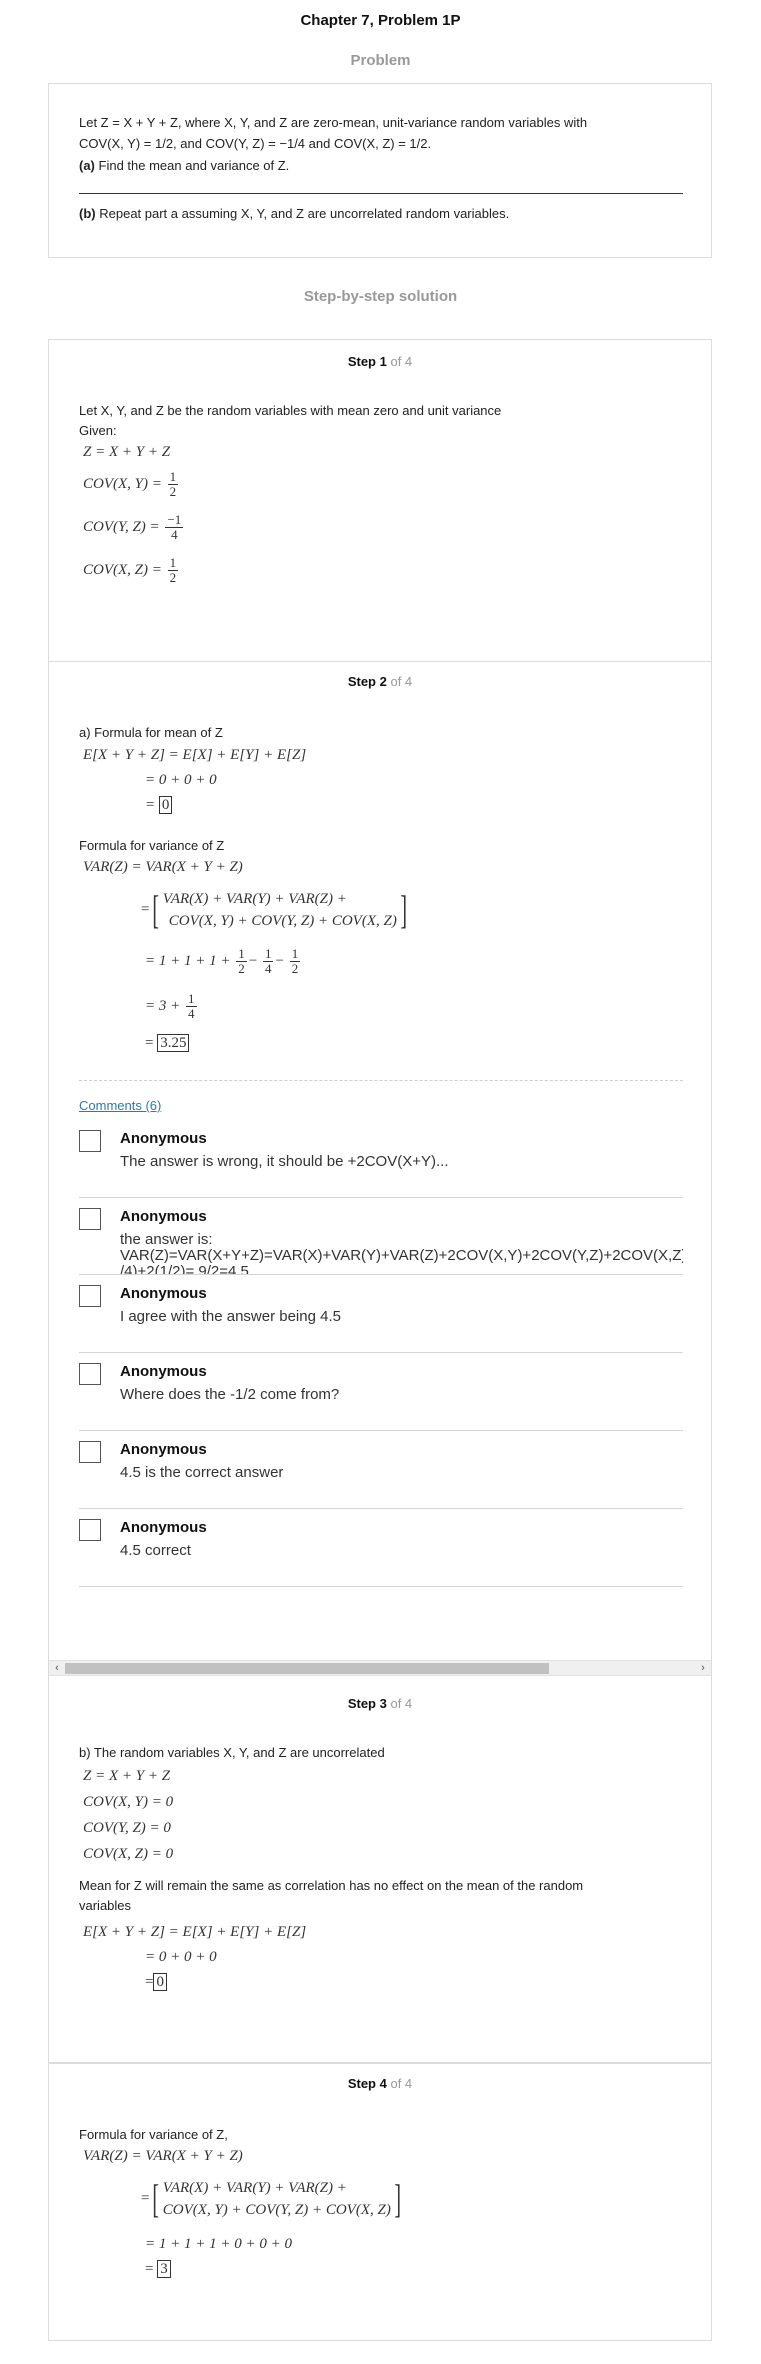 Image resolution: width=761 pixels, height=2364 pixels. What do you see at coordinates (202, 1472) in the screenshot?
I see `comment-text: 4.5 is the correct answer` at bounding box center [202, 1472].